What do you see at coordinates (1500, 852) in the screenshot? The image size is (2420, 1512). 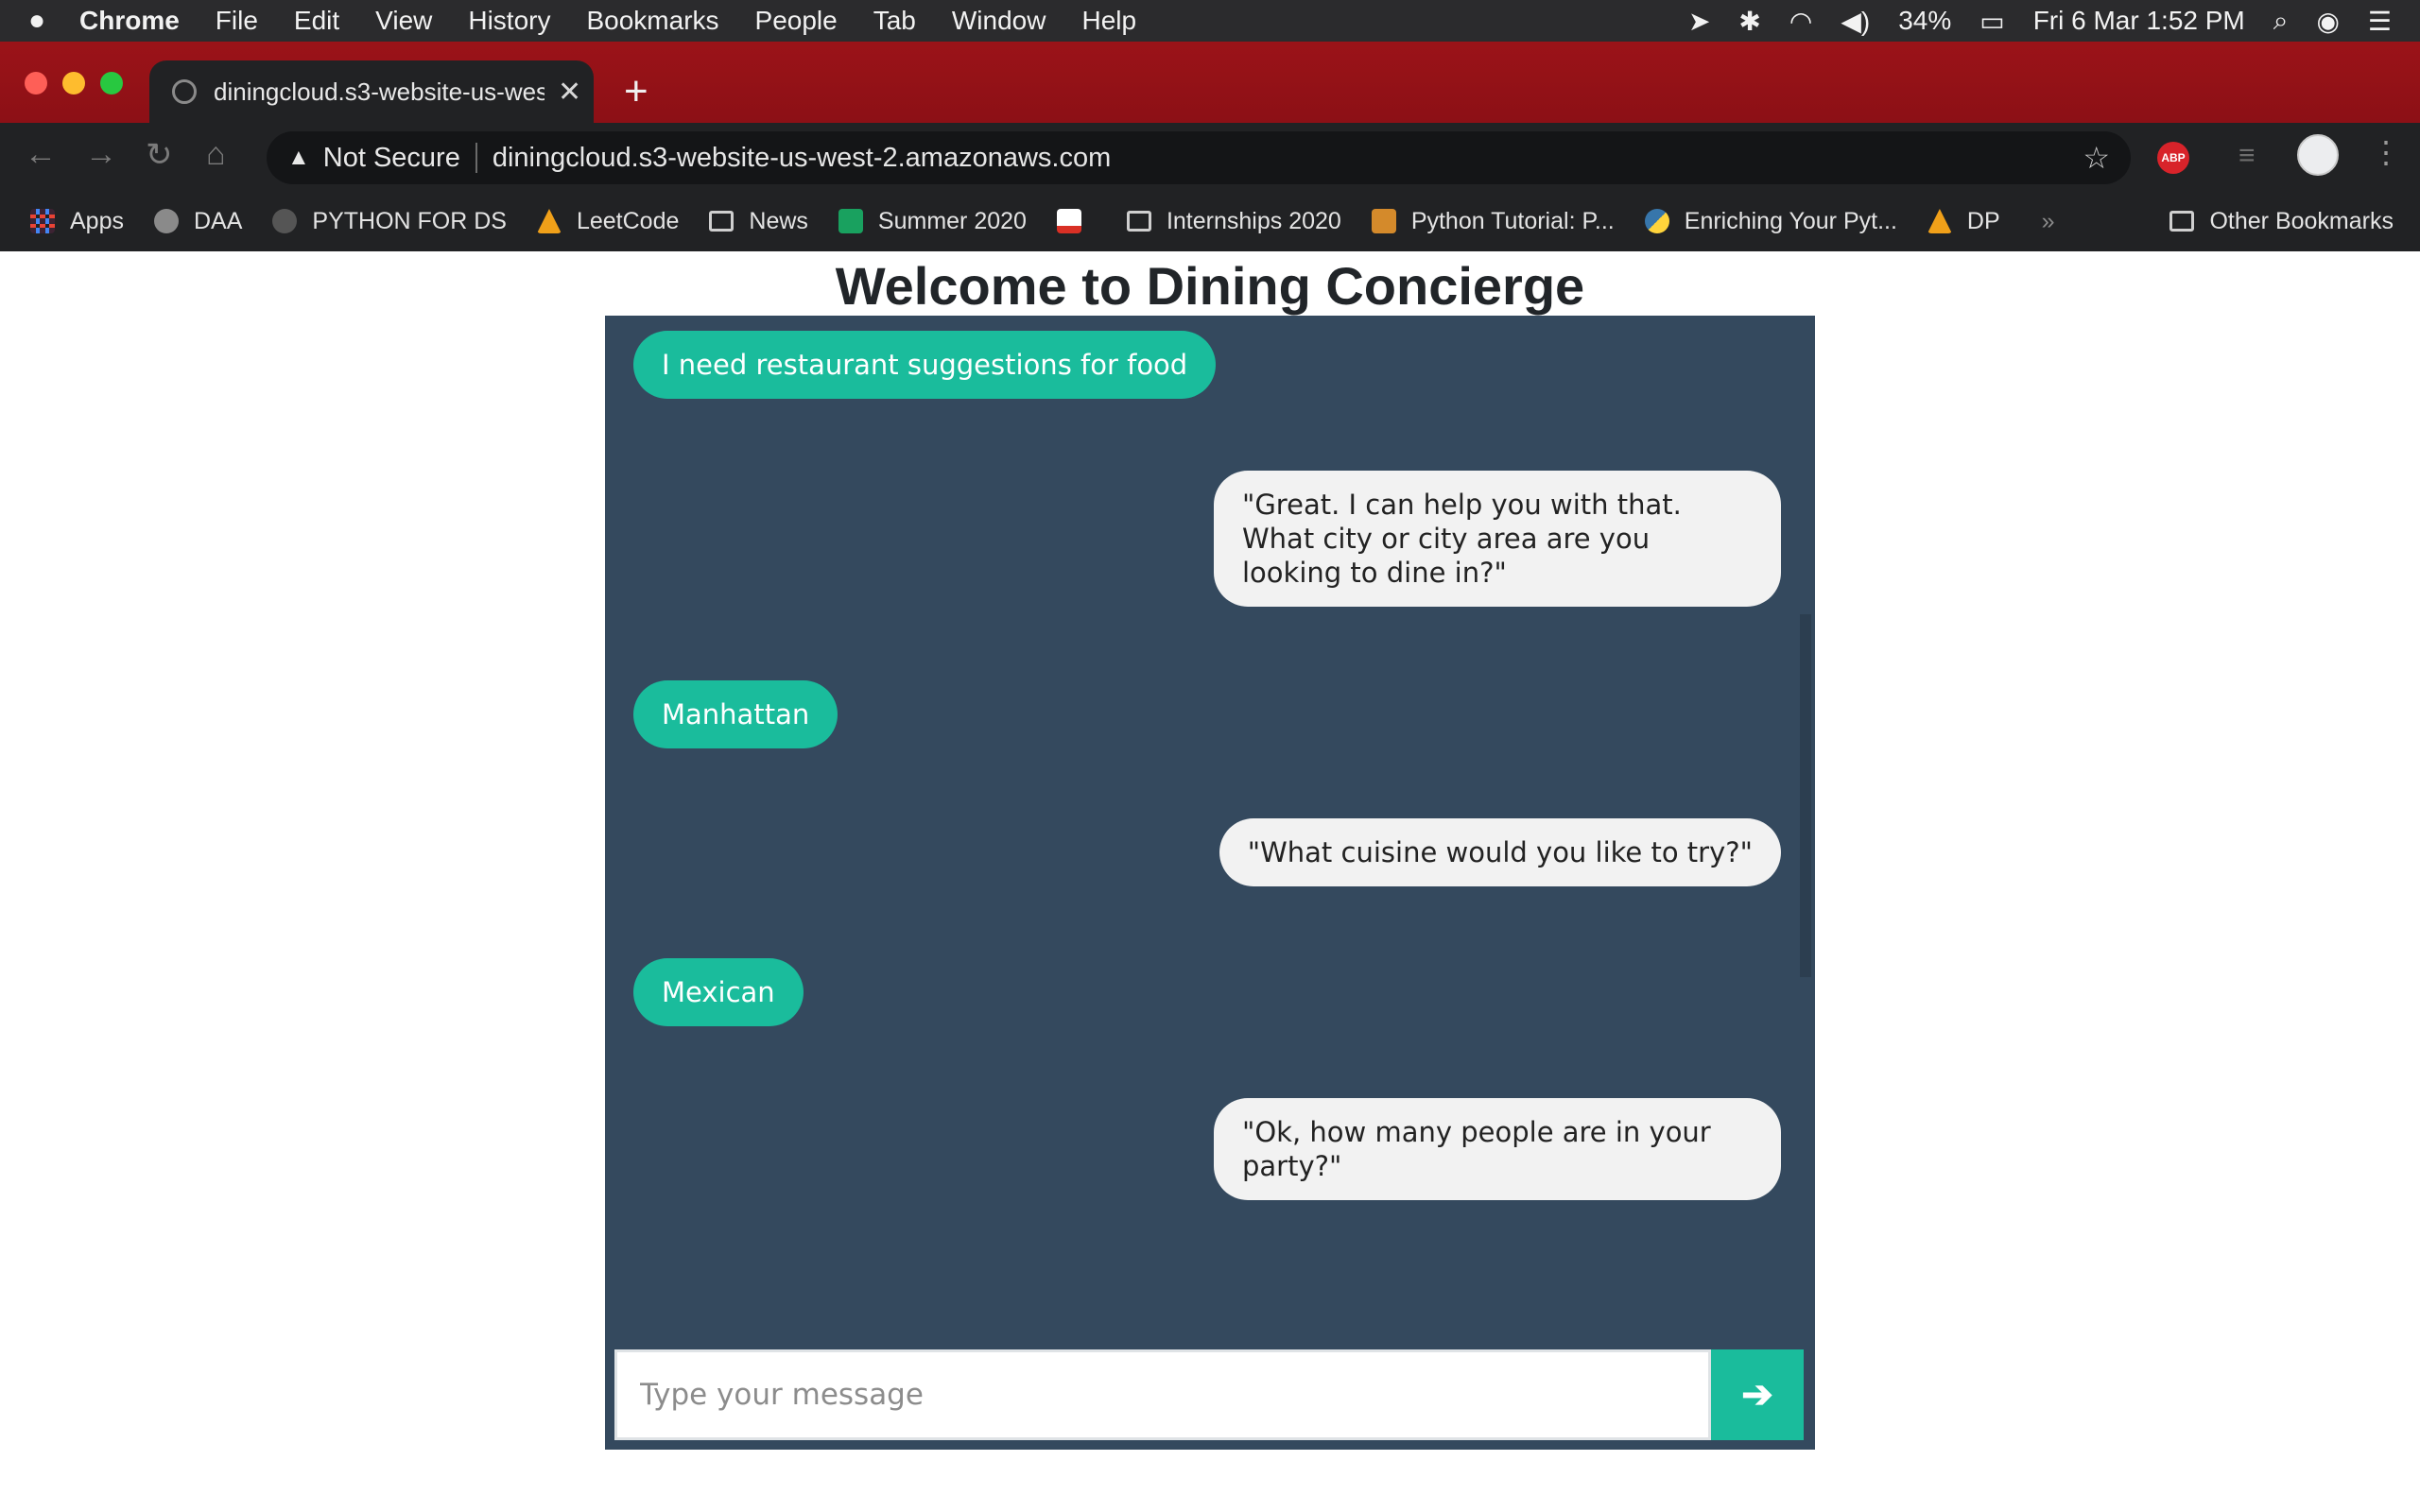 I see `bot-message: "What cuisine would you like to try?"` at bounding box center [1500, 852].